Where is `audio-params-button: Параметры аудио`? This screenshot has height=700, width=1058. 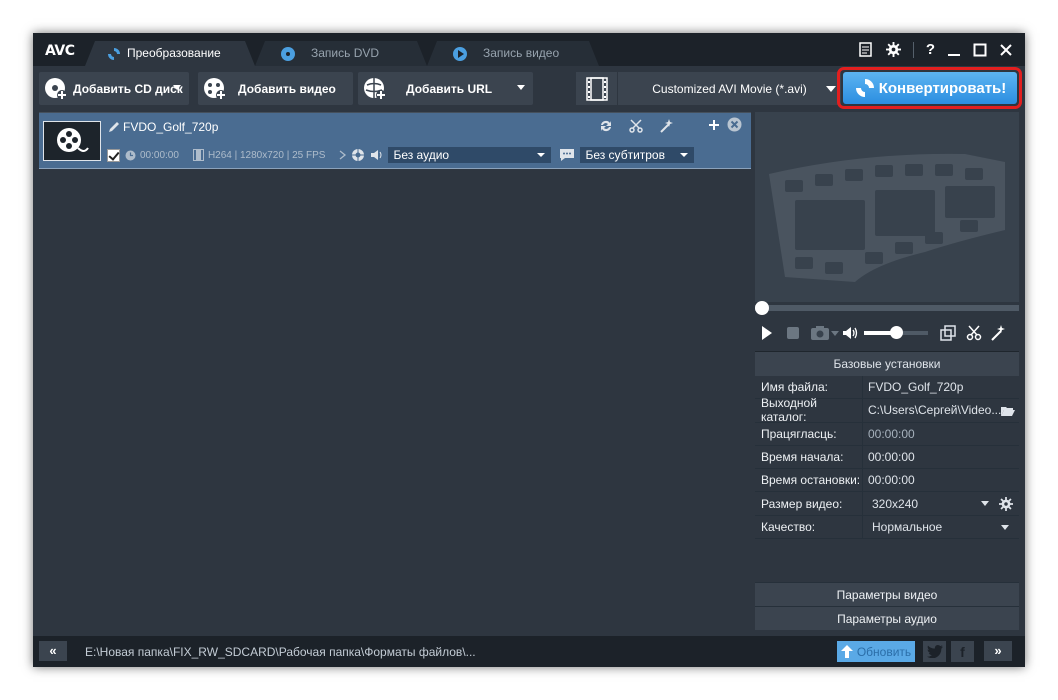 audio-params-button: Параметры аудио is located at coordinates (887, 618).